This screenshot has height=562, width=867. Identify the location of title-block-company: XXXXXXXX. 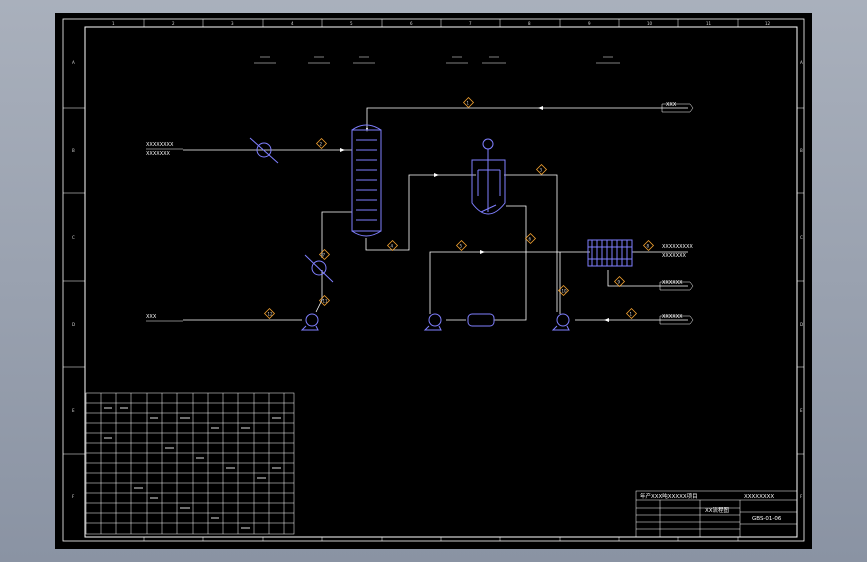
(759, 497).